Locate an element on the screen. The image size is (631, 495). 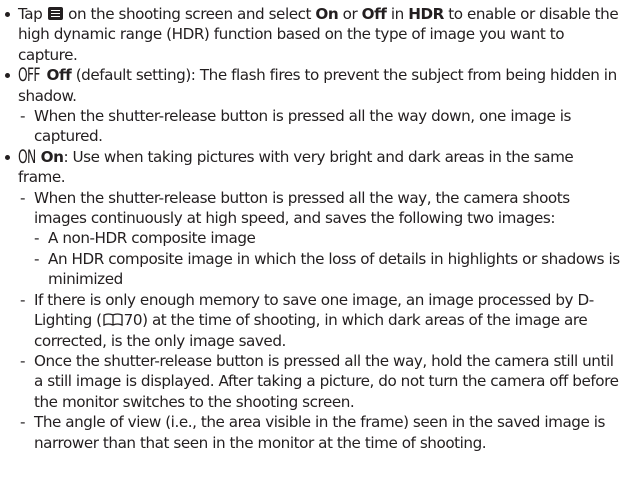
on-subsub-item-1: A non-HDR composite image is located at coordinates (311, 238).